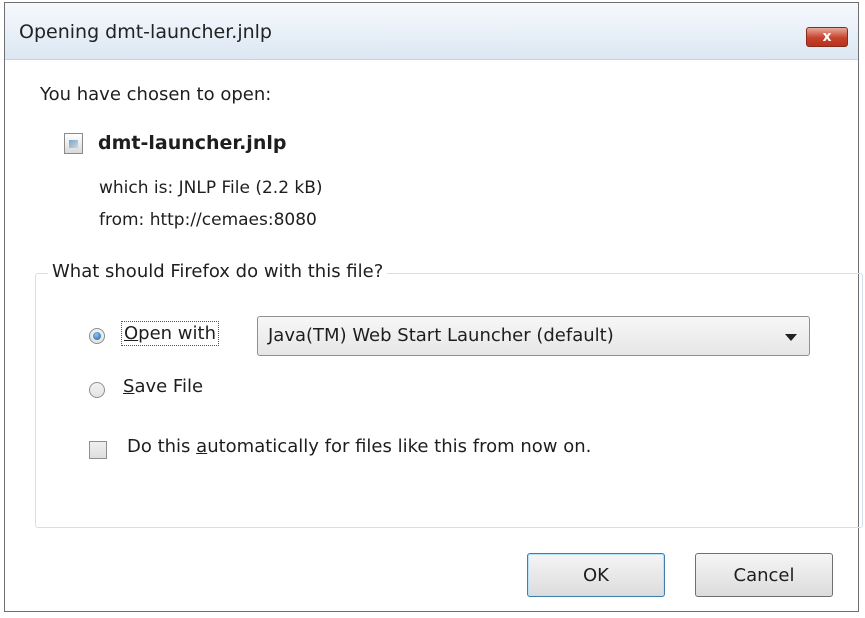 This screenshot has width=865, height=618. I want to click on auto-action-label-prefix: Do this, so click(162, 446).